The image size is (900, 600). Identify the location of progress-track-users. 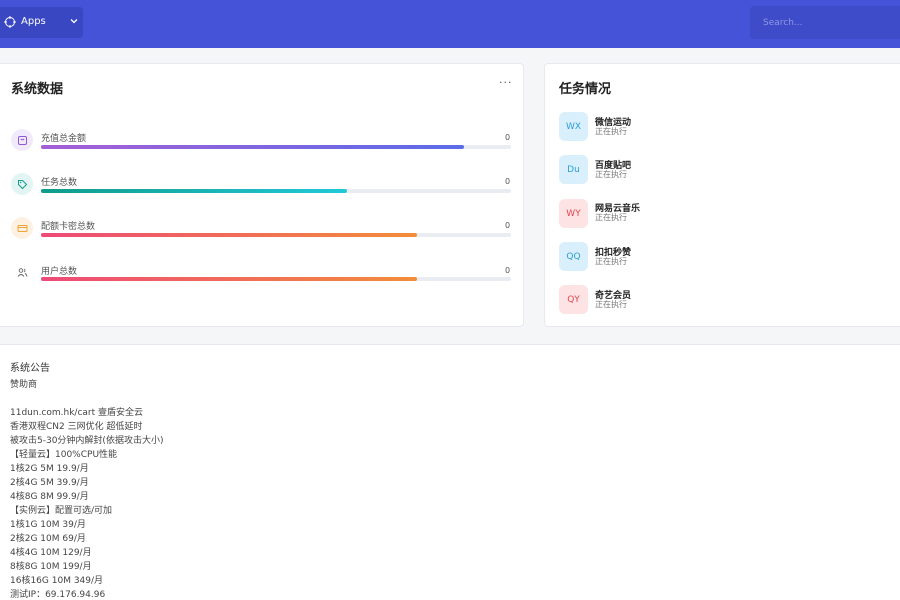
(276, 279).